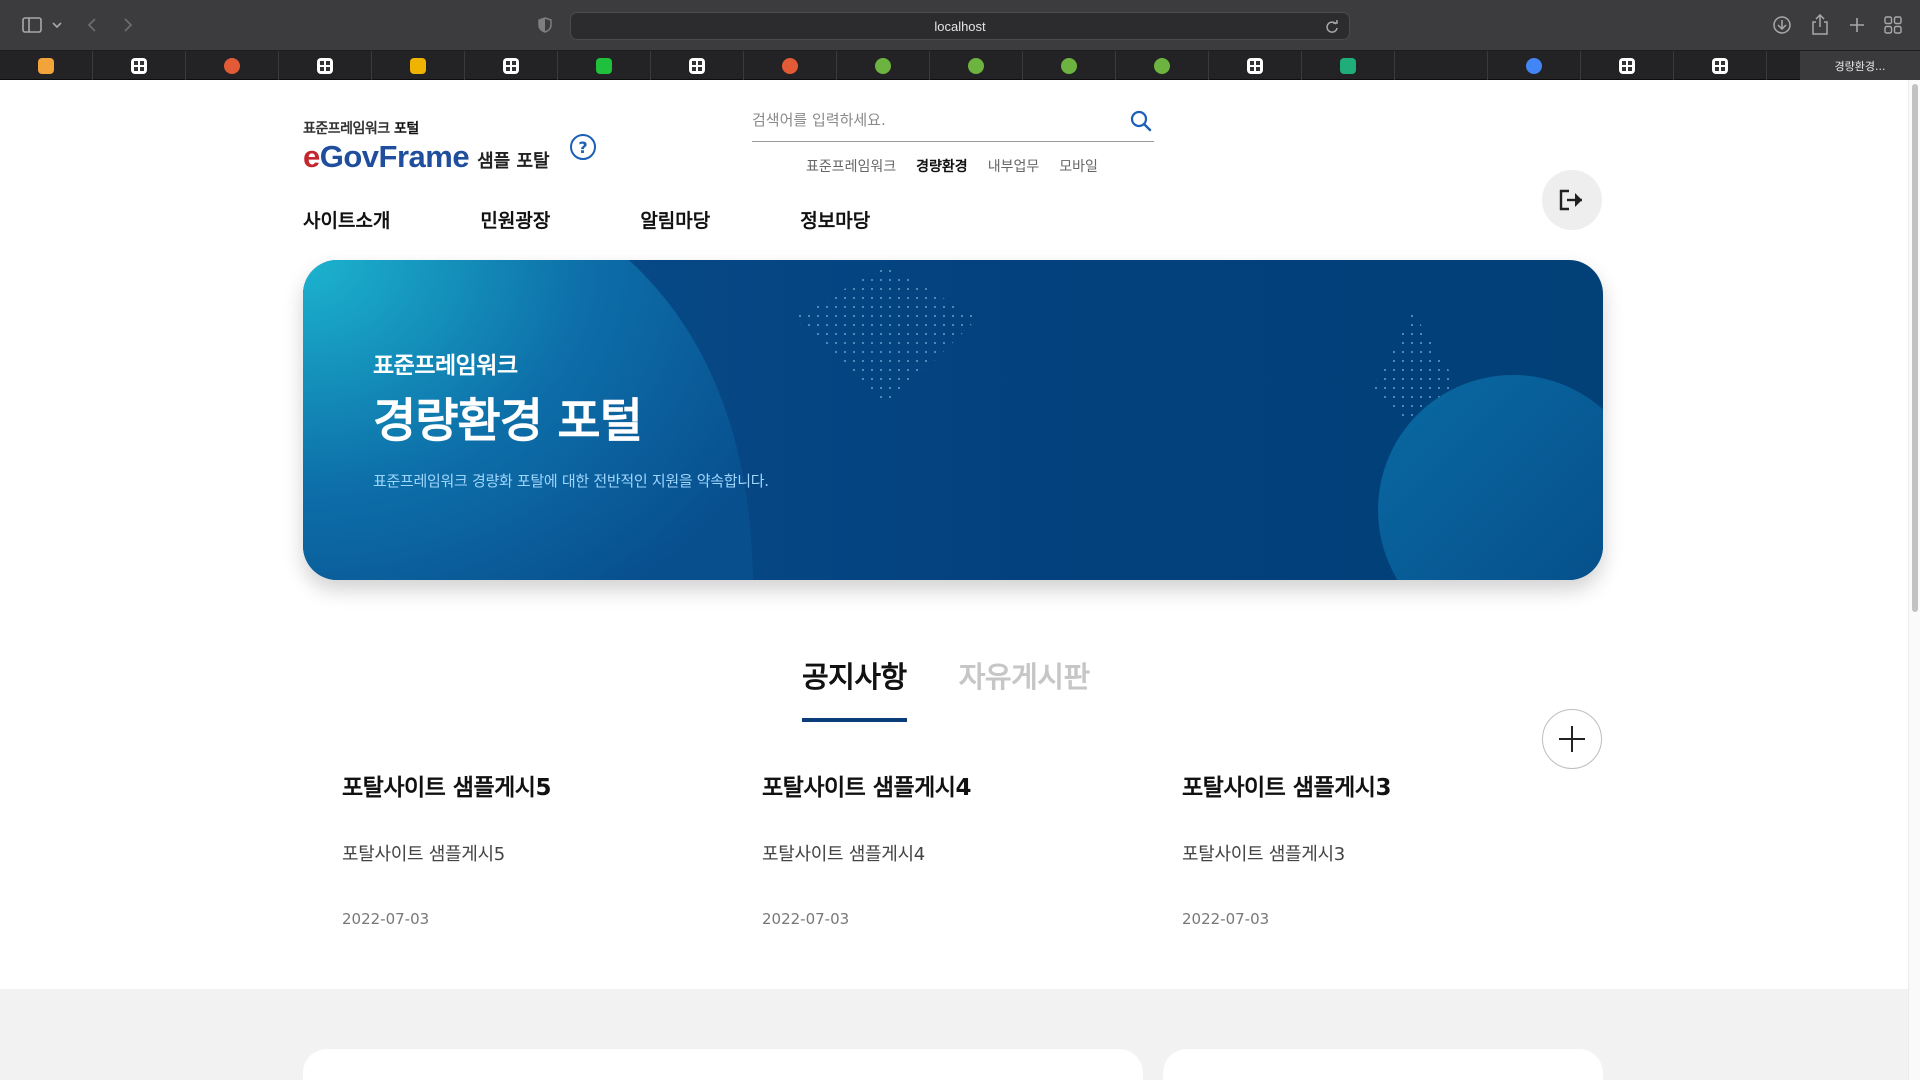 The width and height of the screenshot is (1920, 1080). Describe the element at coordinates (835, 219) in the screenshot. I see `gnb-item: 정보마당` at that location.